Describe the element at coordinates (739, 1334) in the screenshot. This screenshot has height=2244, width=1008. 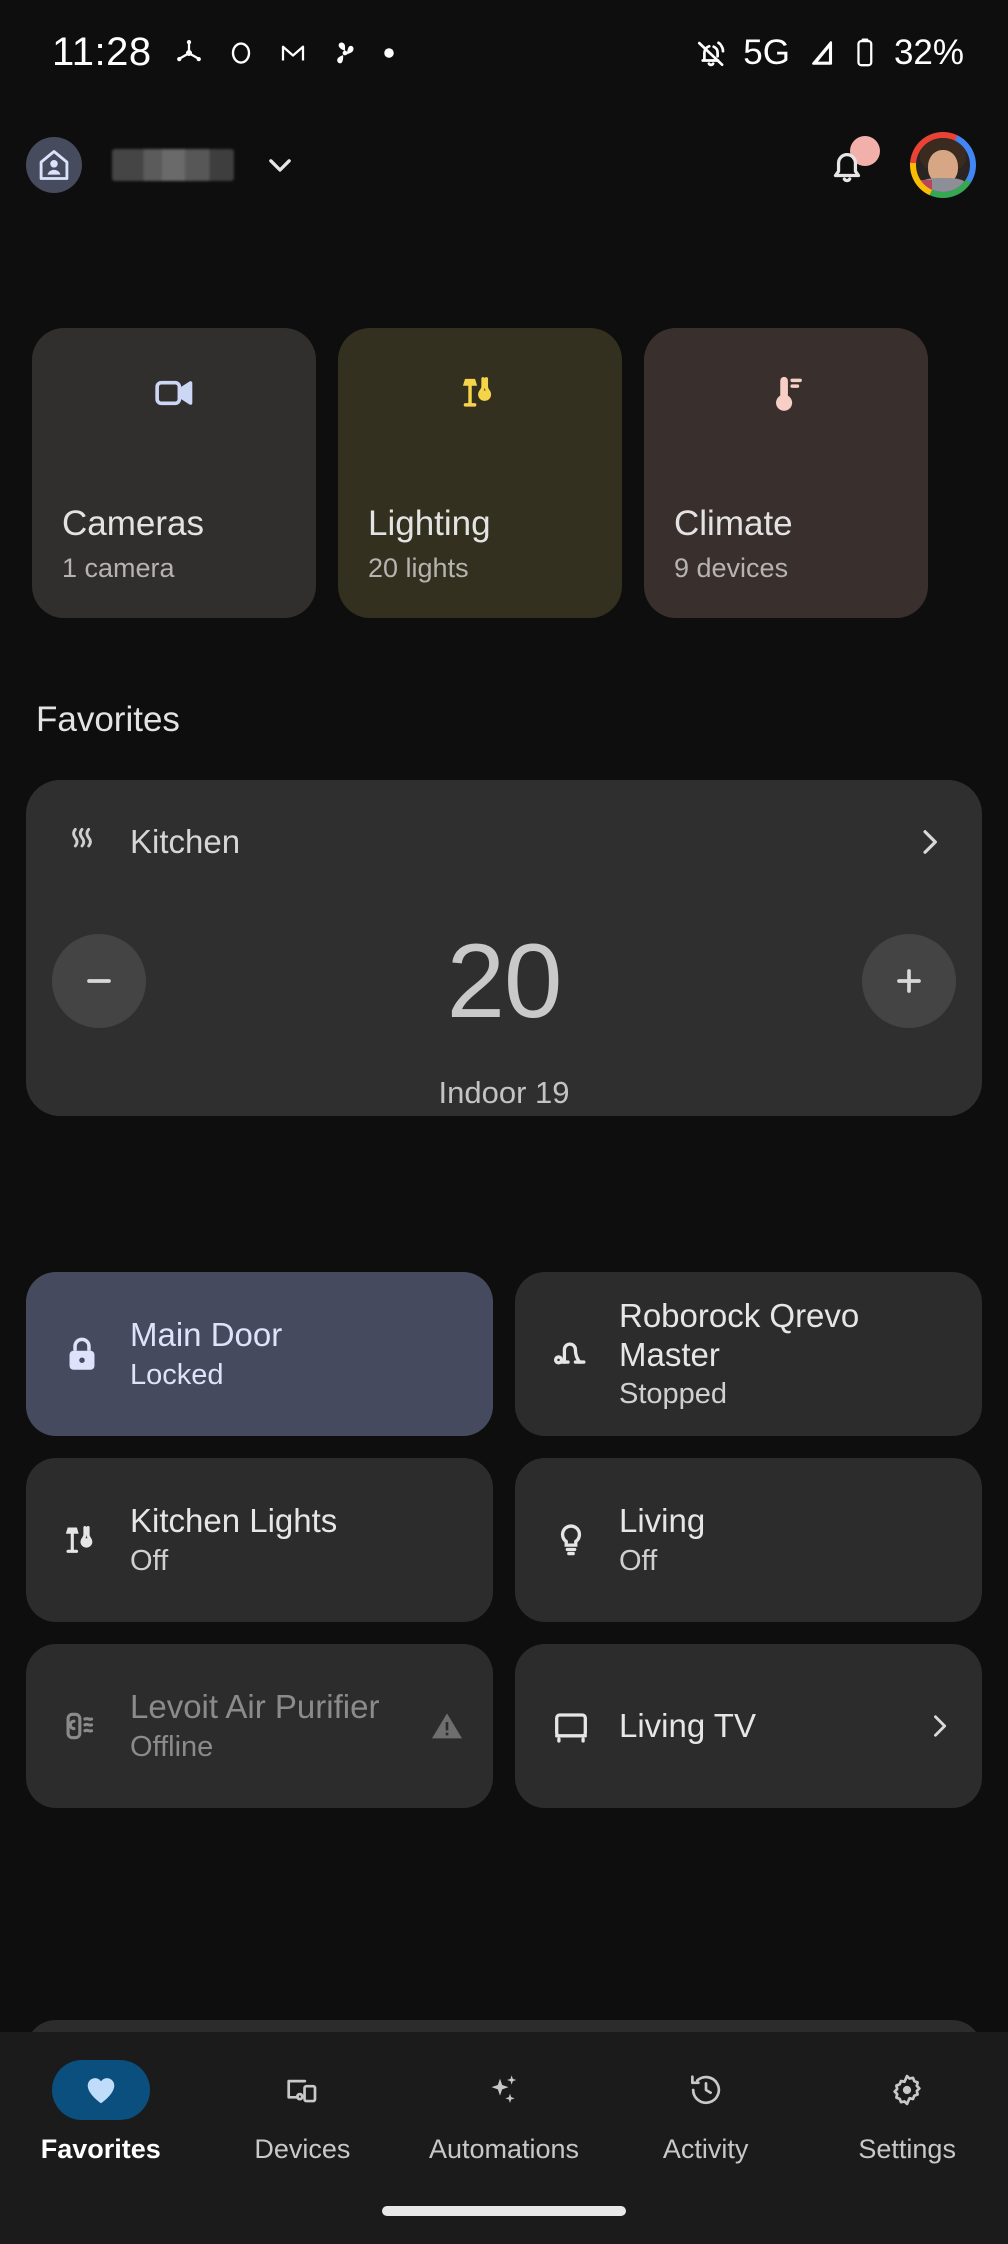
I see `device-name: Roborock Qrevo Master` at that location.